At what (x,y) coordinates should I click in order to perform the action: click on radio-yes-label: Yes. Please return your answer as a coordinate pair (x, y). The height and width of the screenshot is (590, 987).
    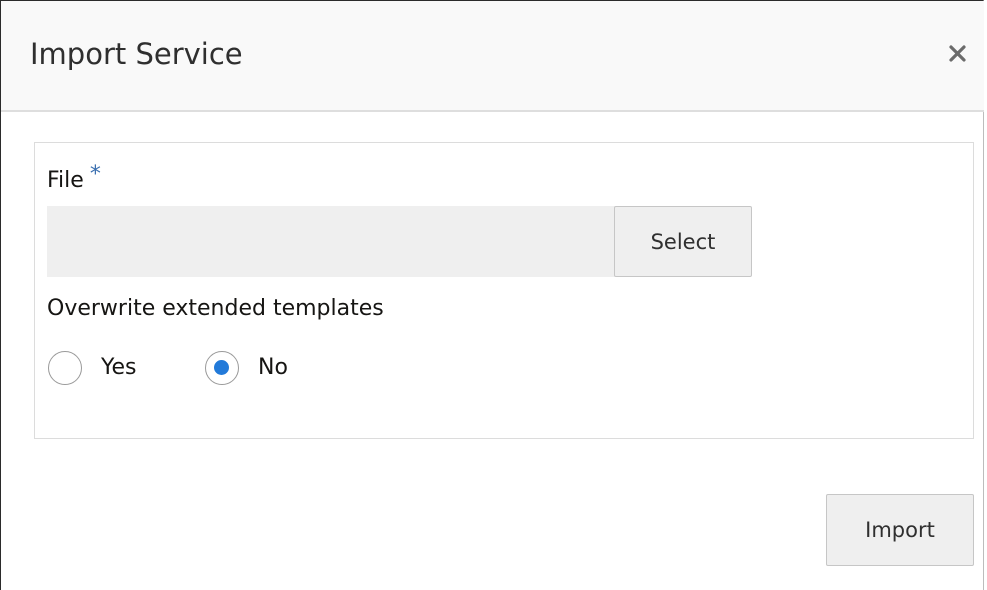
    Looking at the image, I should click on (119, 367).